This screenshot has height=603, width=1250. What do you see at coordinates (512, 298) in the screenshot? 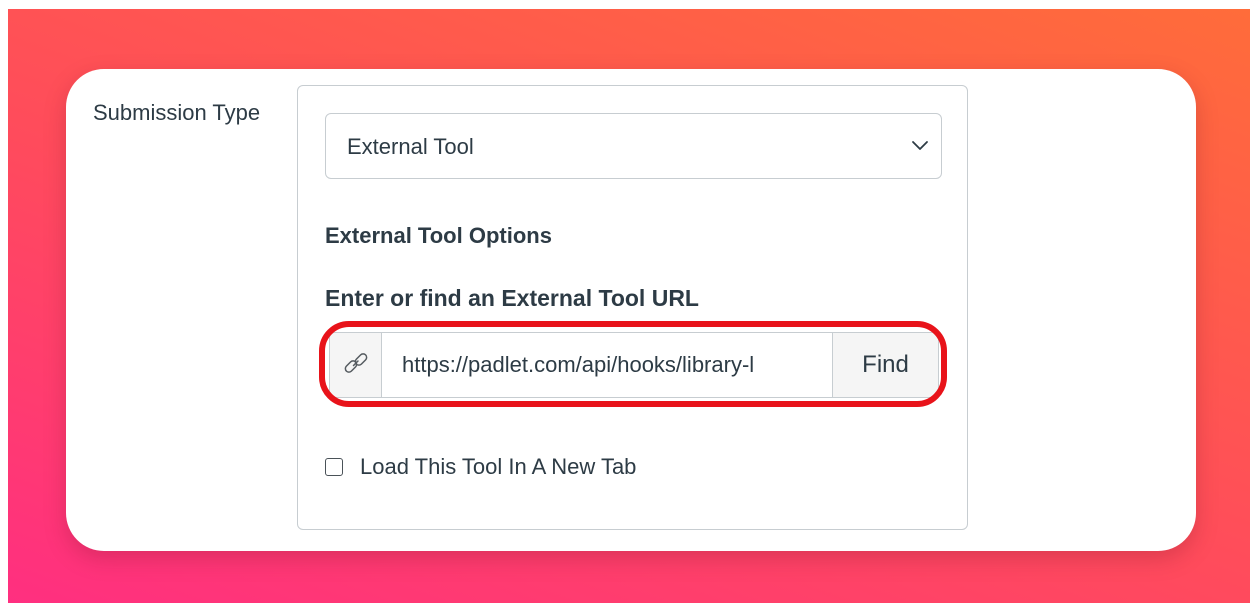
I see `url-field-label: Enter or find an External Tool URL` at bounding box center [512, 298].